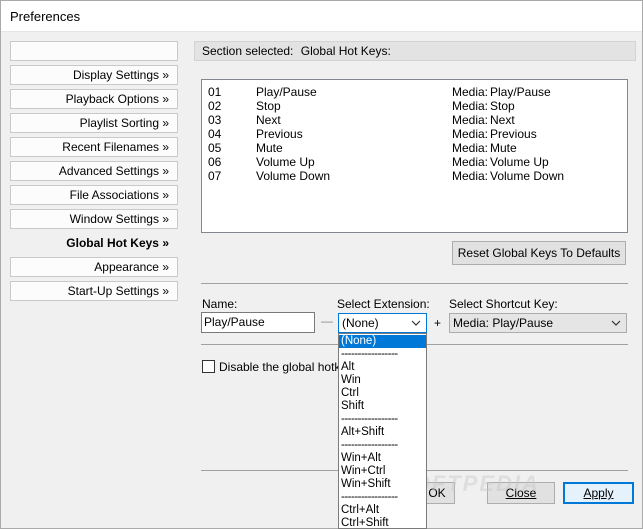 The image size is (643, 529). What do you see at coordinates (382, 341) in the screenshot?
I see `dropdown-option-none: (None)` at bounding box center [382, 341].